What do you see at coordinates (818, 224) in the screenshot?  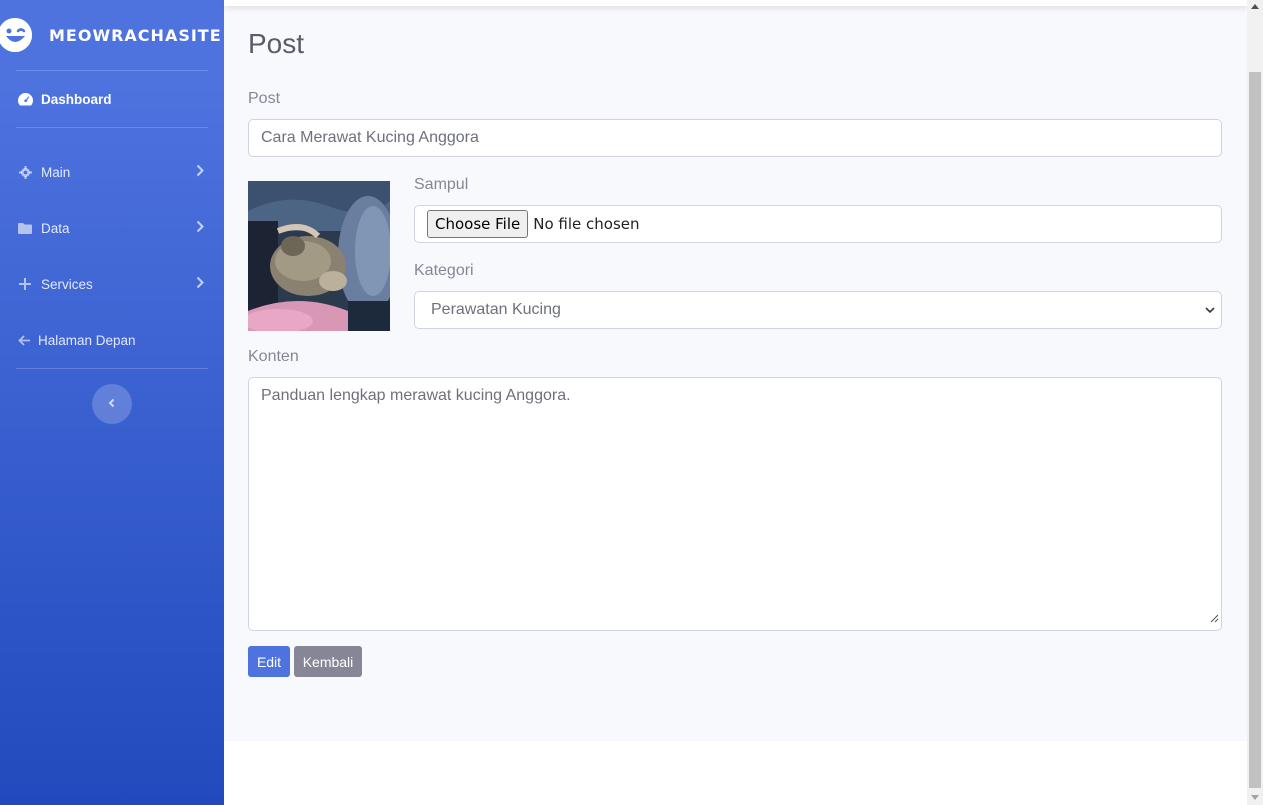 I see `cover-file-input: Choose File No file chosen` at bounding box center [818, 224].